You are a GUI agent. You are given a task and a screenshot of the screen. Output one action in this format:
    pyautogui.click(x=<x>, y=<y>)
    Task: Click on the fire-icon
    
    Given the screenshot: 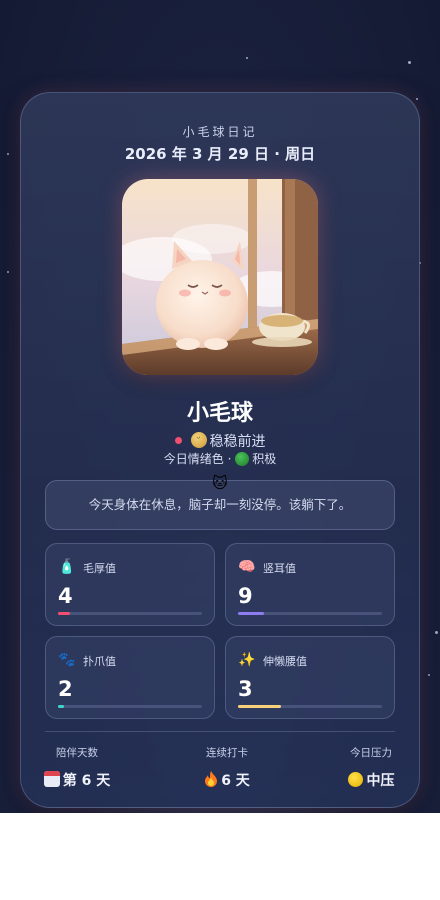 What is the action you would take?
    pyautogui.click(x=211, y=779)
    